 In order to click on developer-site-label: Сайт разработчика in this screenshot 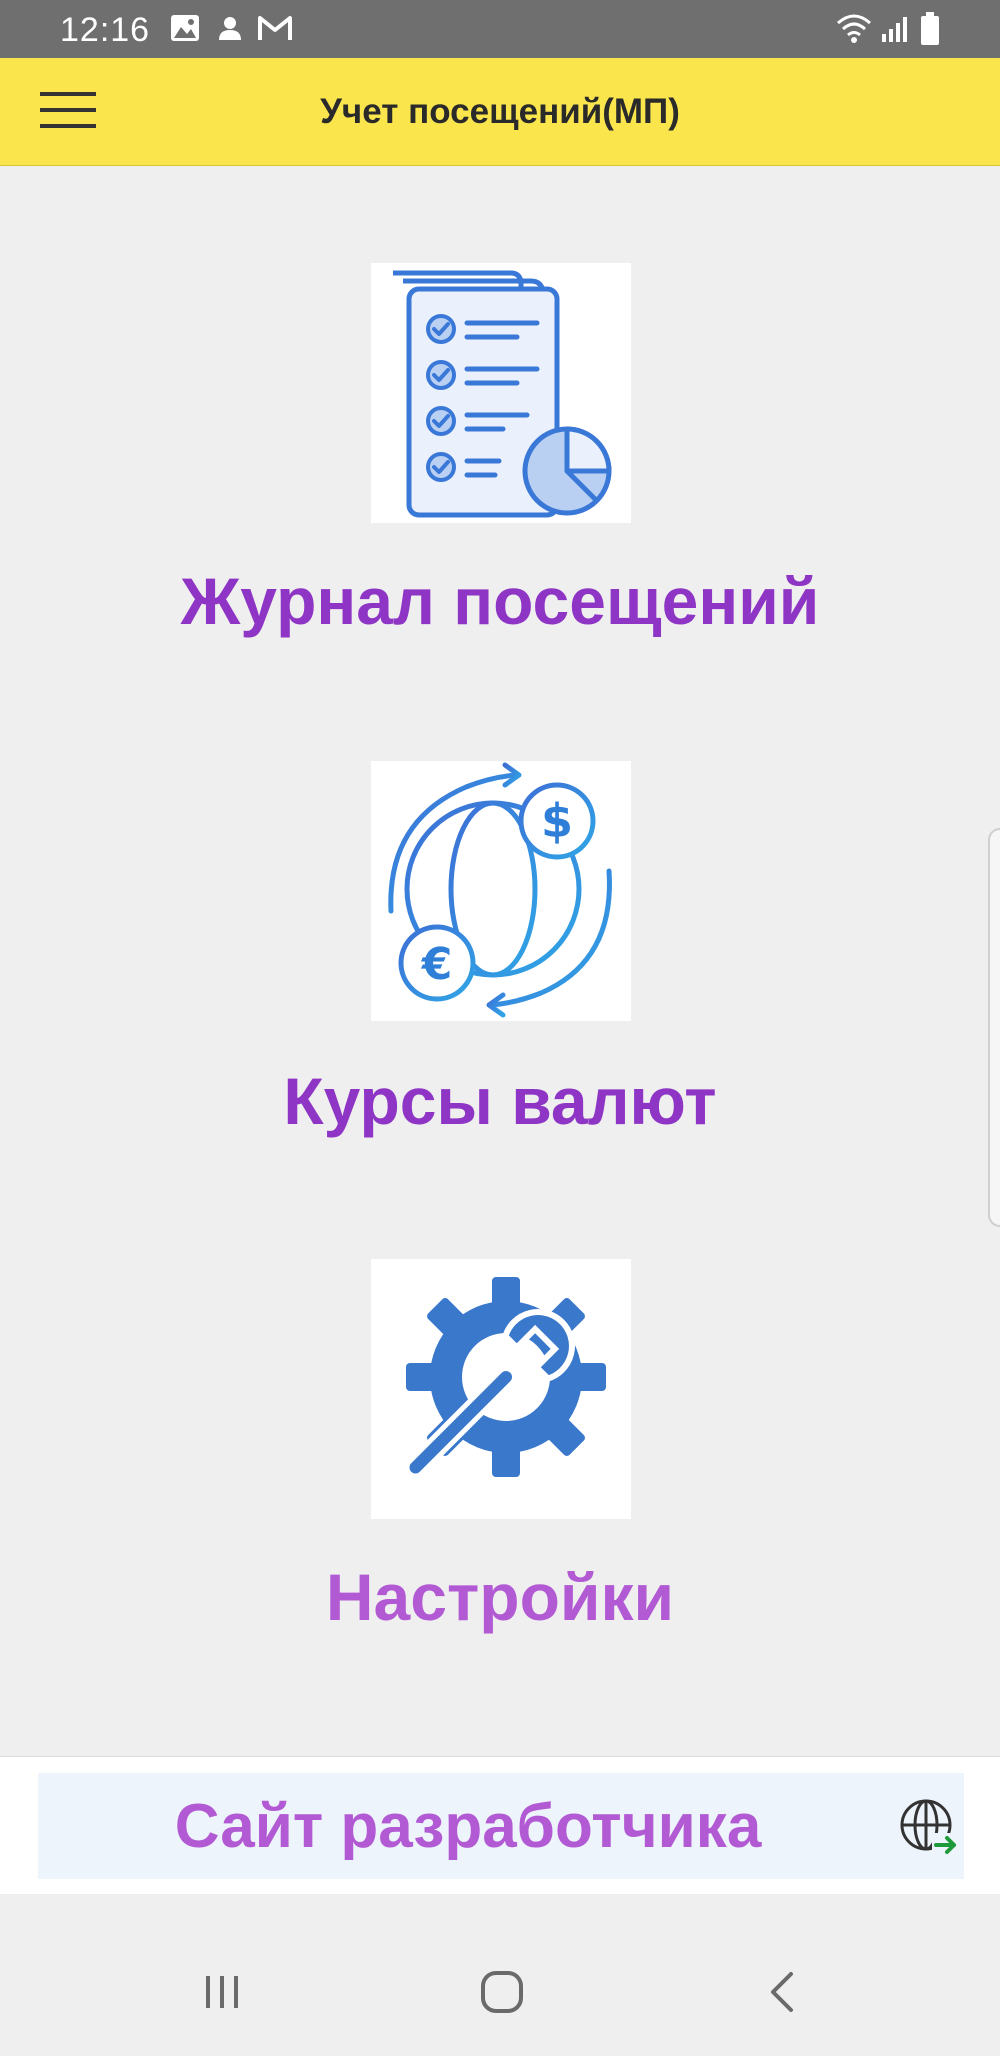, I will do `click(468, 1826)`.